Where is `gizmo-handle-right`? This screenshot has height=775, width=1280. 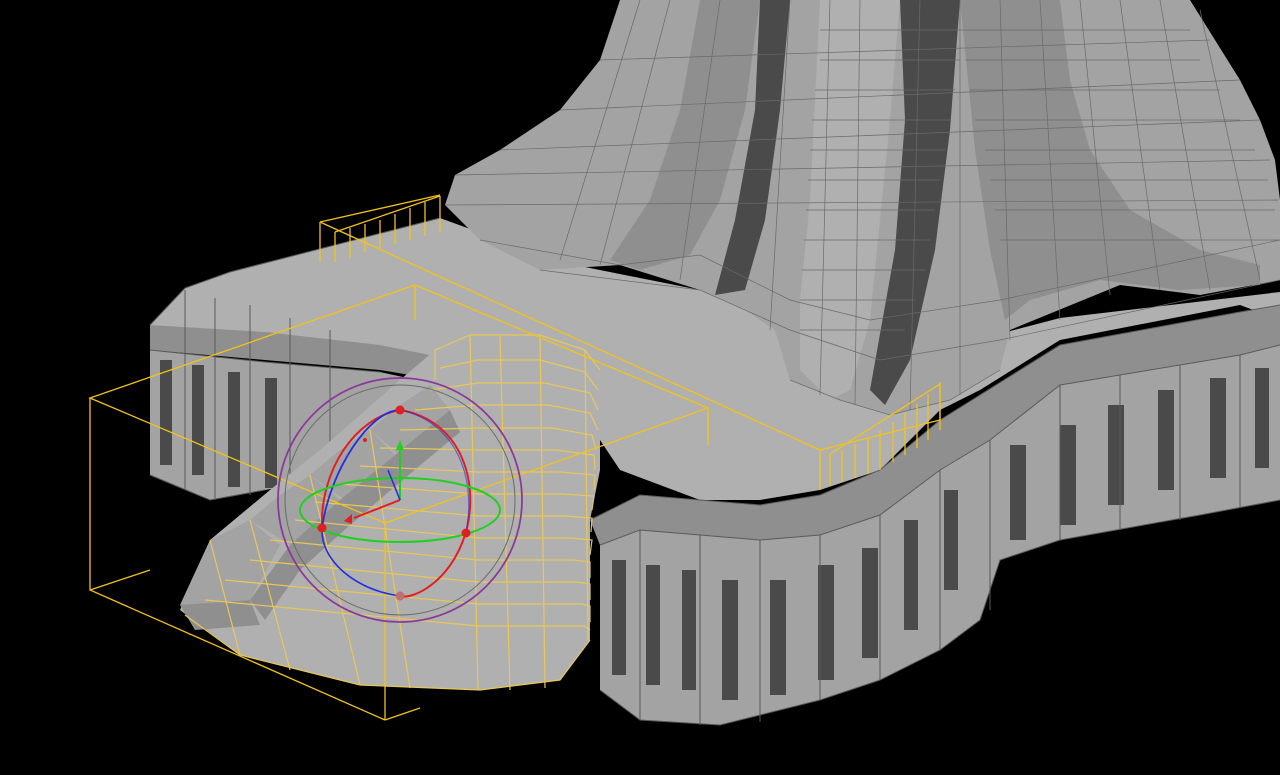 gizmo-handle-right is located at coordinates (466, 533).